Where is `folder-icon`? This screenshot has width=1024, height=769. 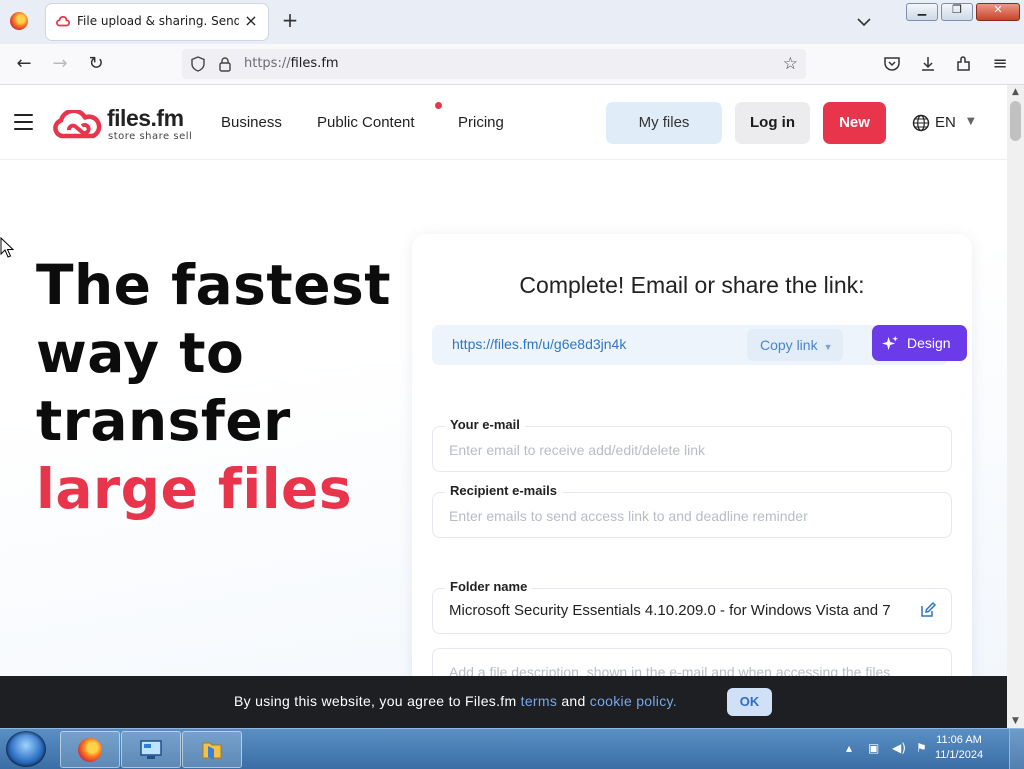 folder-icon is located at coordinates (212, 751).